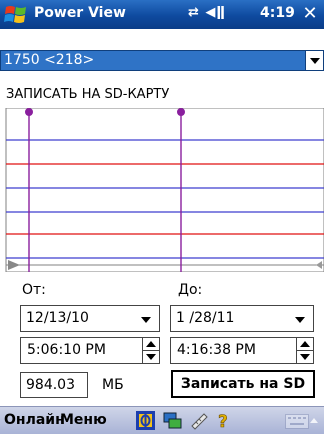 The width and height of the screenshot is (324, 434). I want to click on from-date-picker: 12/13/10, so click(90, 318).